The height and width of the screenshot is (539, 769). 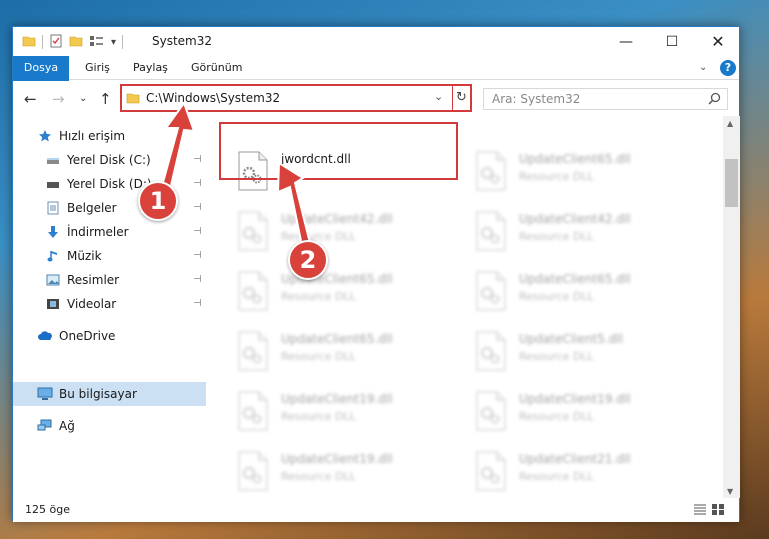 What do you see at coordinates (45, 136) in the screenshot?
I see `star-icon` at bounding box center [45, 136].